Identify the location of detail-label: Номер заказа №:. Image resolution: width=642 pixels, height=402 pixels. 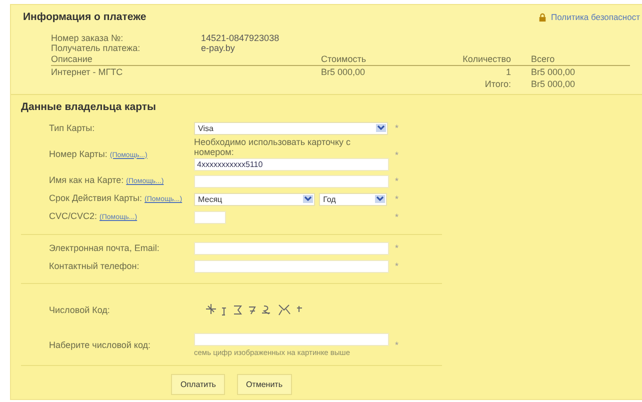
(87, 38).